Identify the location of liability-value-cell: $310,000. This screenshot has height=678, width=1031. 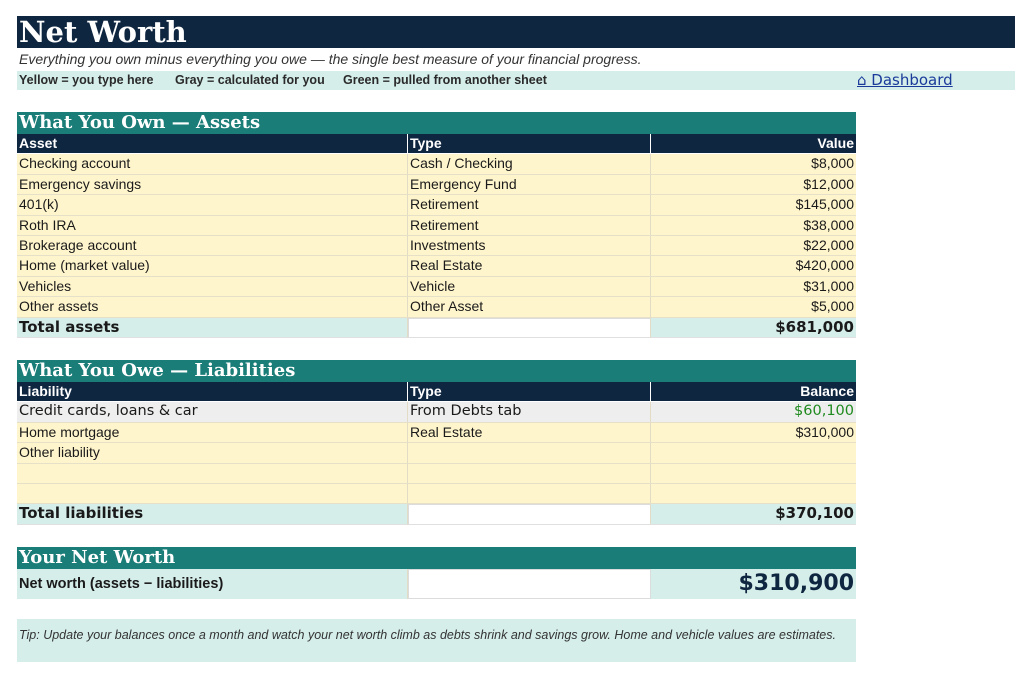
(753, 433).